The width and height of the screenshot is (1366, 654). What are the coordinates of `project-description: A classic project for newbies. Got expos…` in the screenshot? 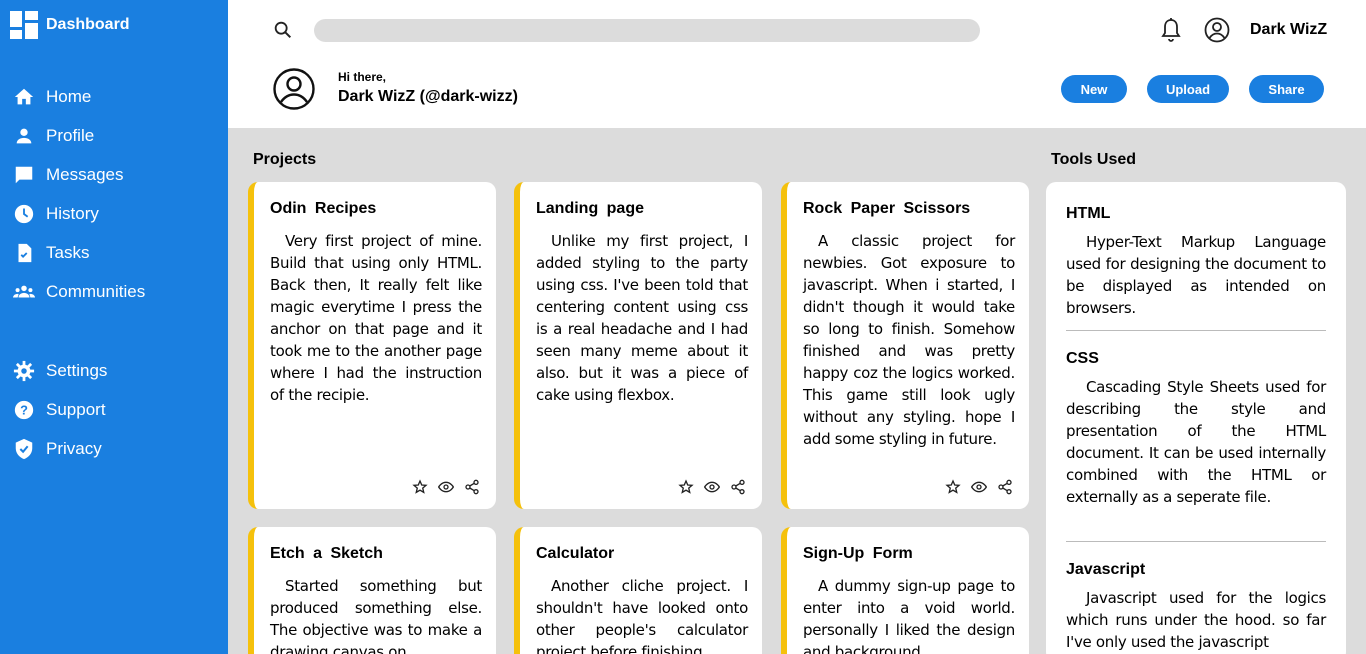 It's located at (909, 340).